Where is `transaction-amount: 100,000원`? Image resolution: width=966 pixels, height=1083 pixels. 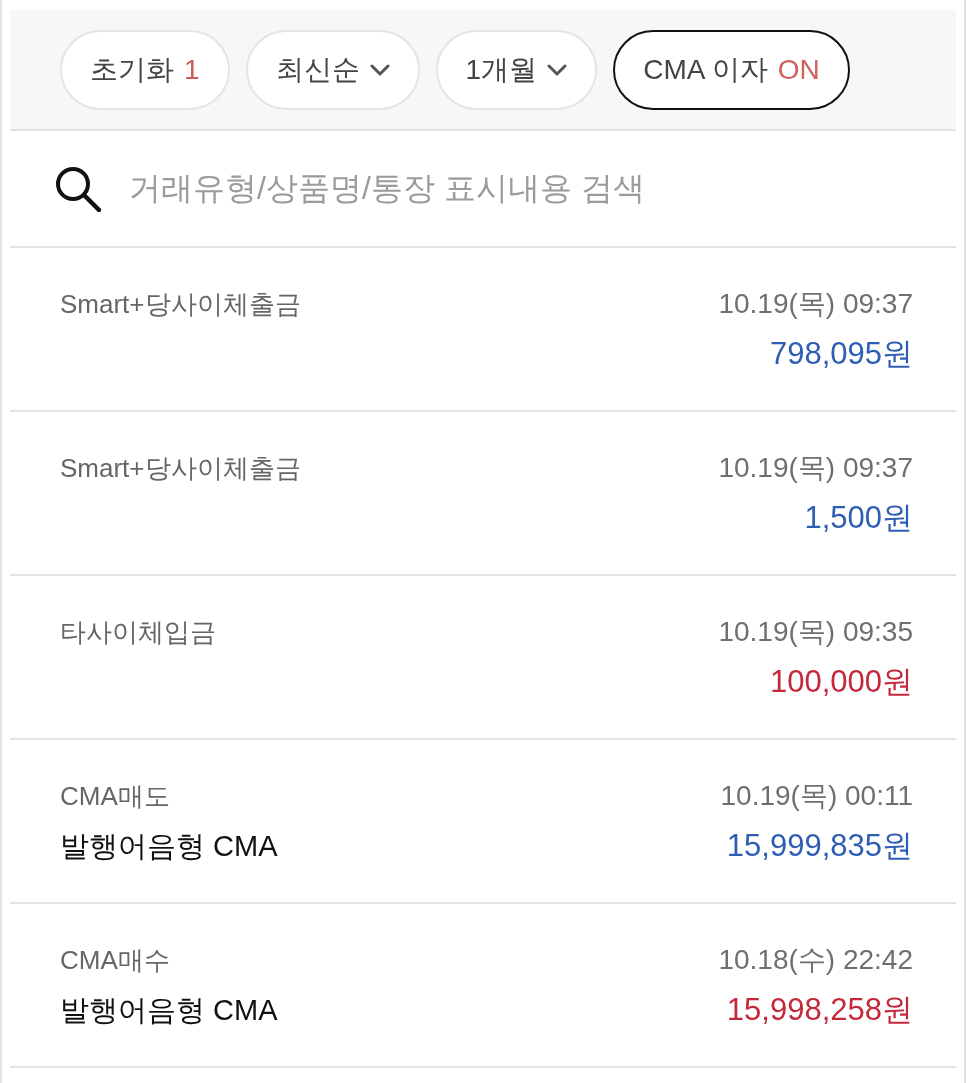 transaction-amount: 100,000원 is located at coordinates (841, 682).